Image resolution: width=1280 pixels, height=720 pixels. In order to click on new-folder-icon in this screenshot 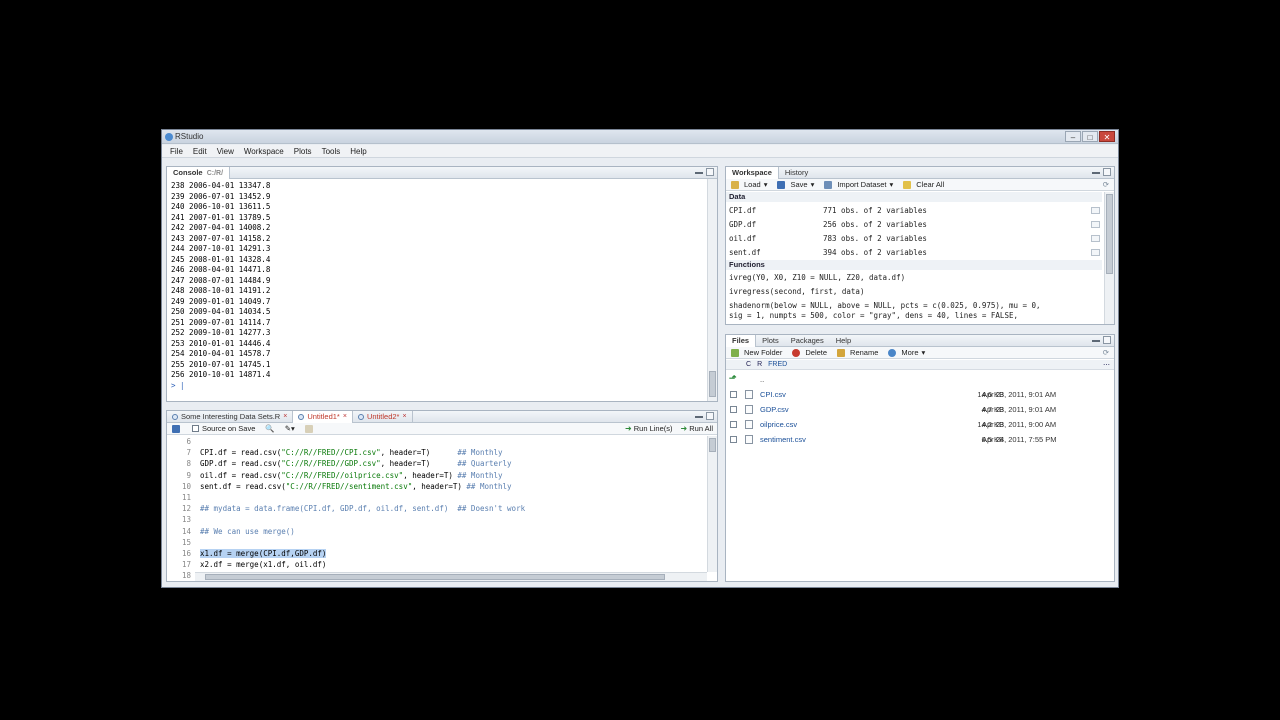, I will do `click(735, 352)`.